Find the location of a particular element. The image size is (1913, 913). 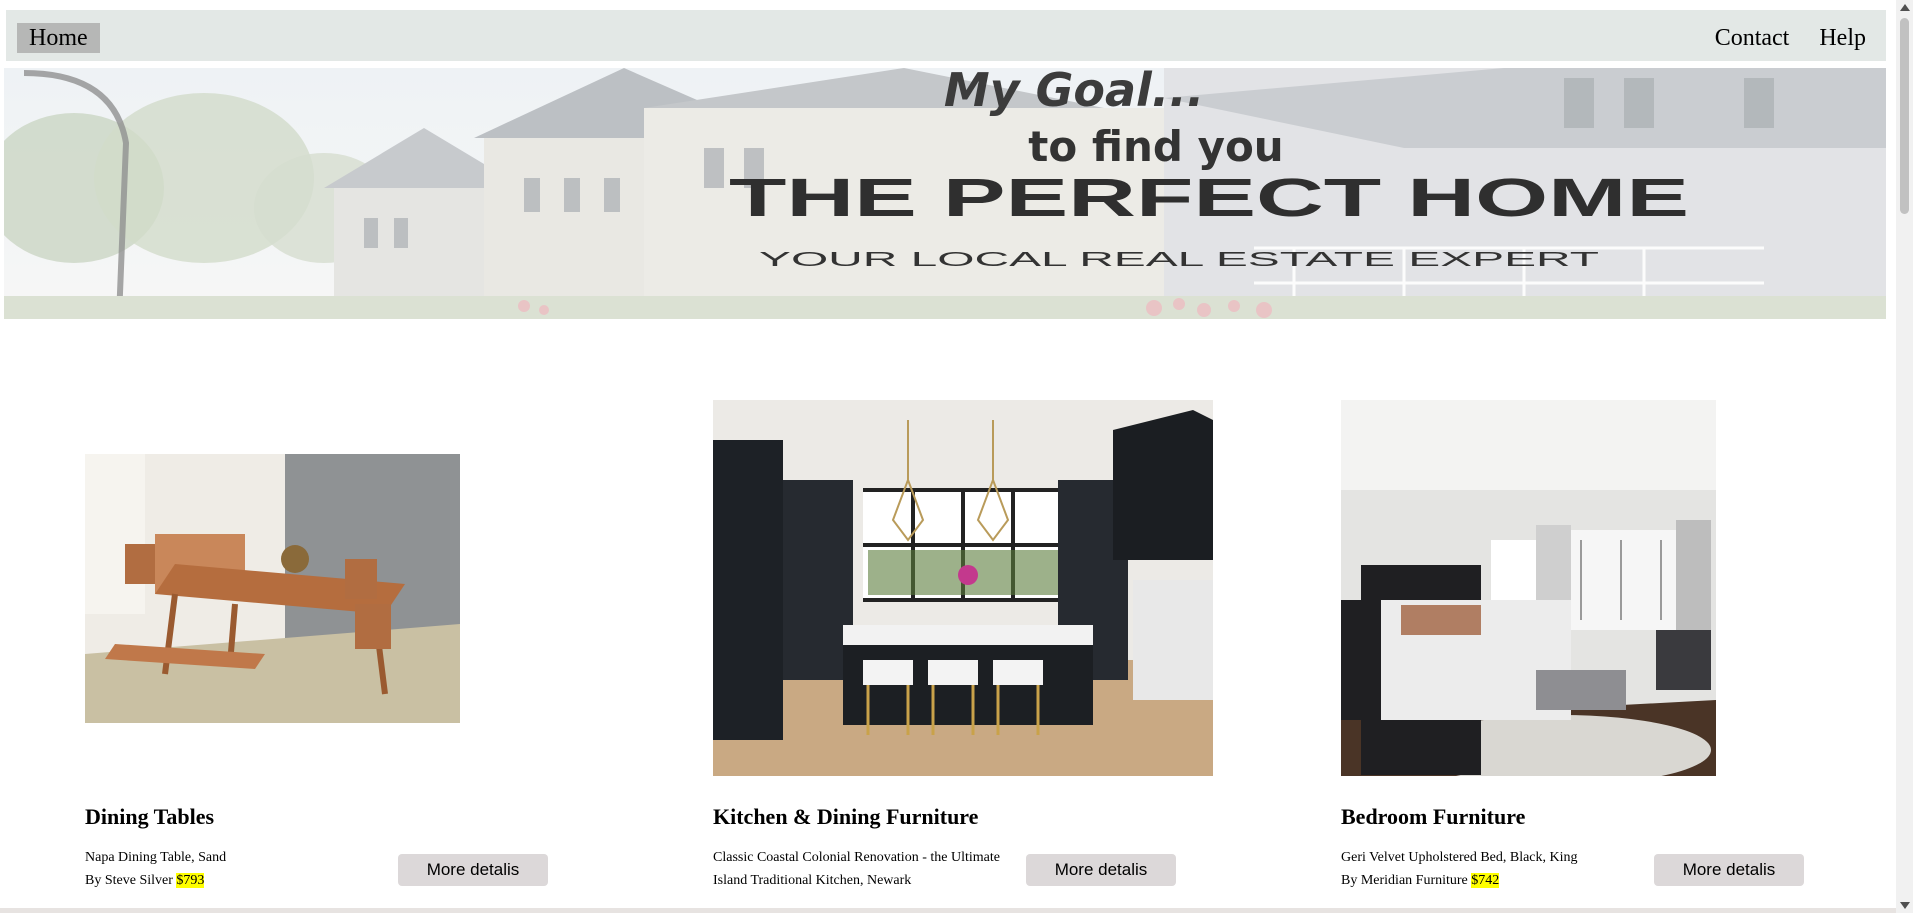

product-desc-line2: By Steve Silver $793 is located at coordinates (245, 880).